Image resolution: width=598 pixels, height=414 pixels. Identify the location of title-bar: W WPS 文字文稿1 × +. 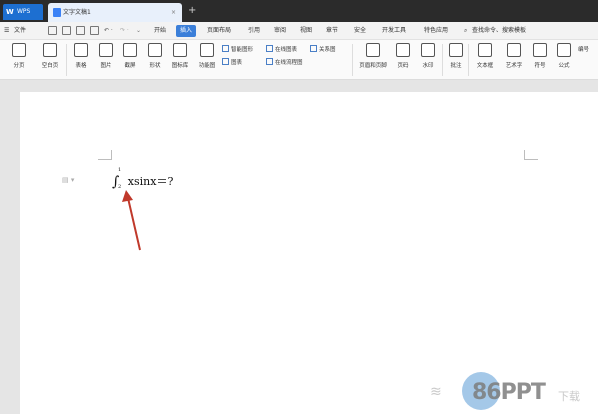
(299, 11).